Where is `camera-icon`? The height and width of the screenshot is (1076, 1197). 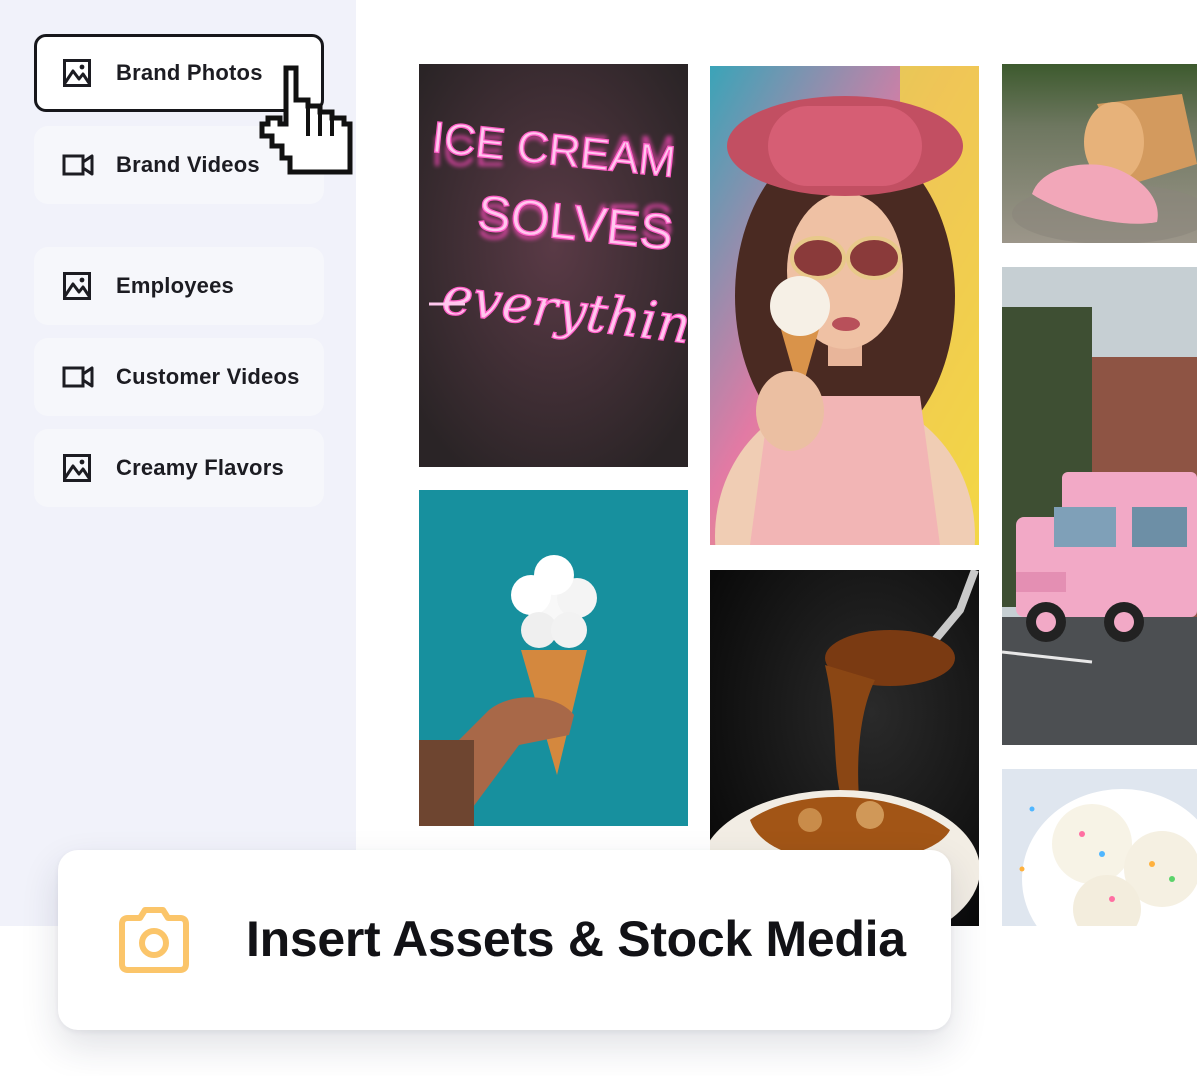 camera-icon is located at coordinates (154, 941).